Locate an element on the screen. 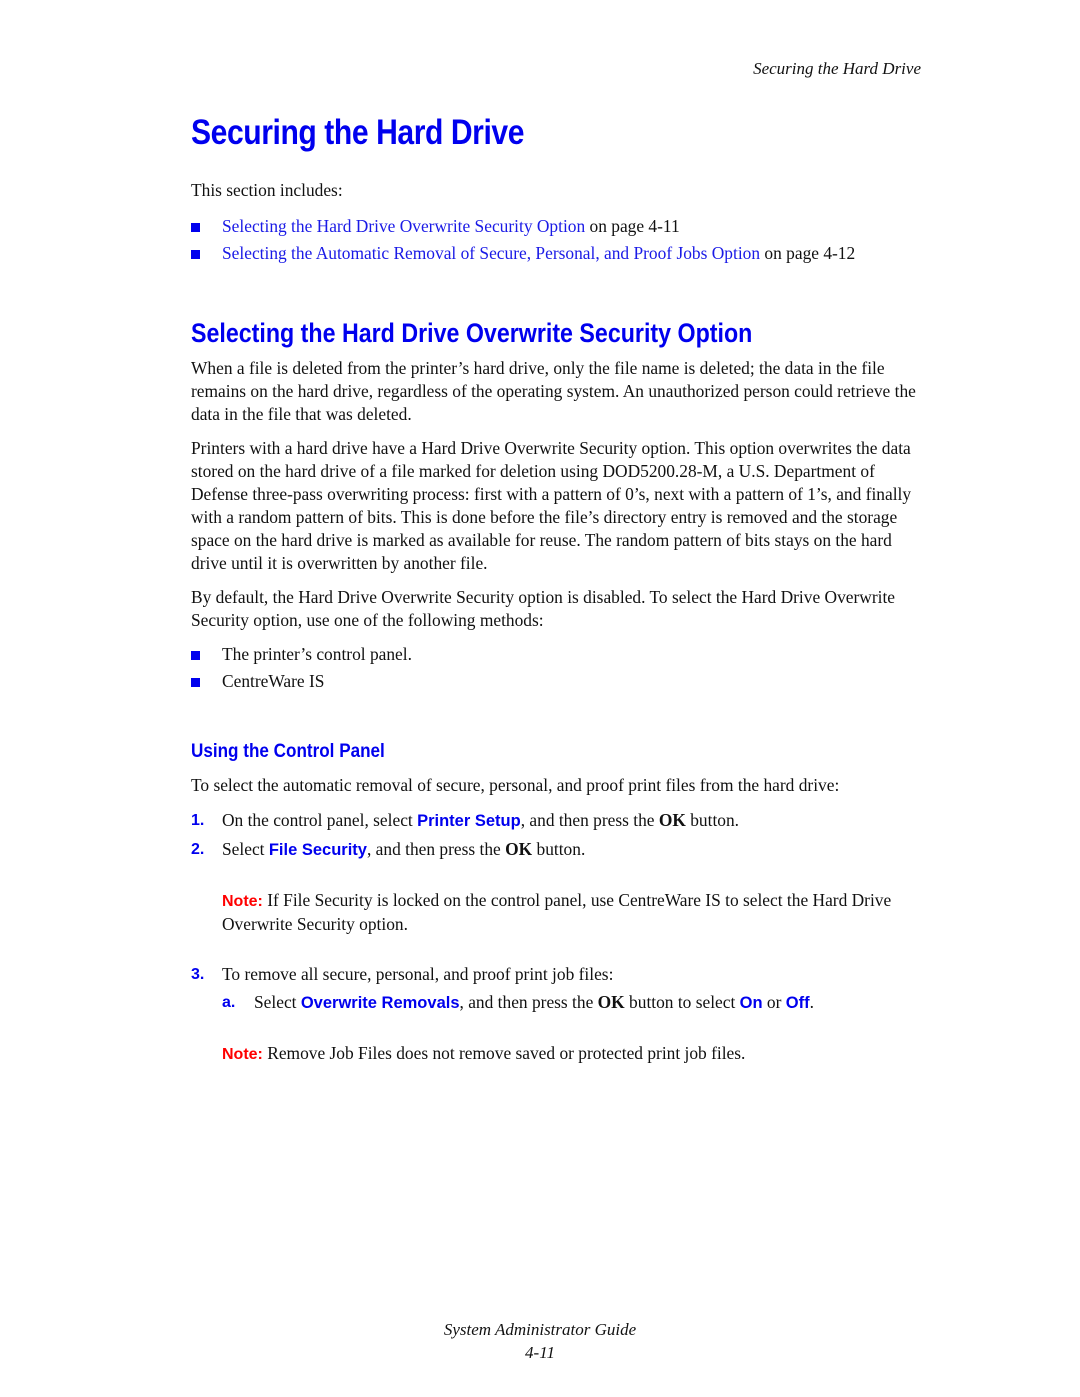 The width and height of the screenshot is (1080, 1397). running-head: Securing the Hard Drive is located at coordinates (837, 68).